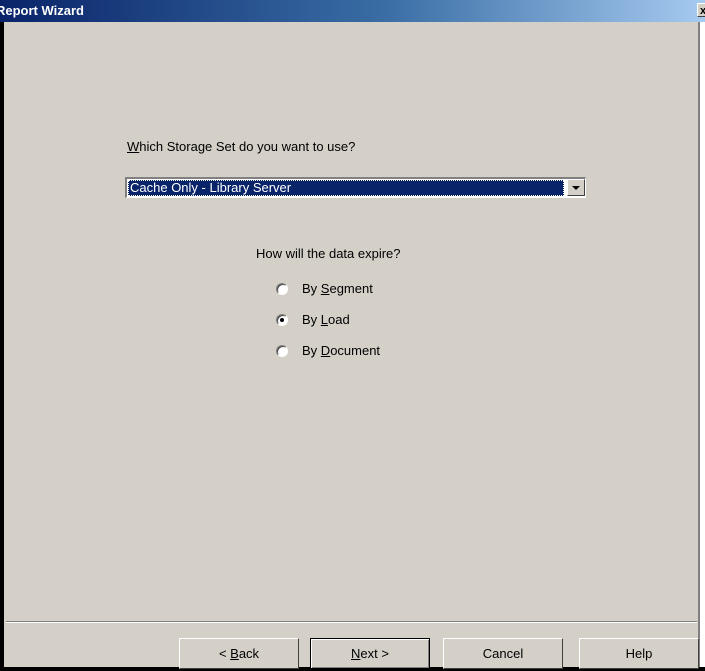 Image resolution: width=705 pixels, height=671 pixels. I want to click on radio-label: By Document, so click(341, 350).